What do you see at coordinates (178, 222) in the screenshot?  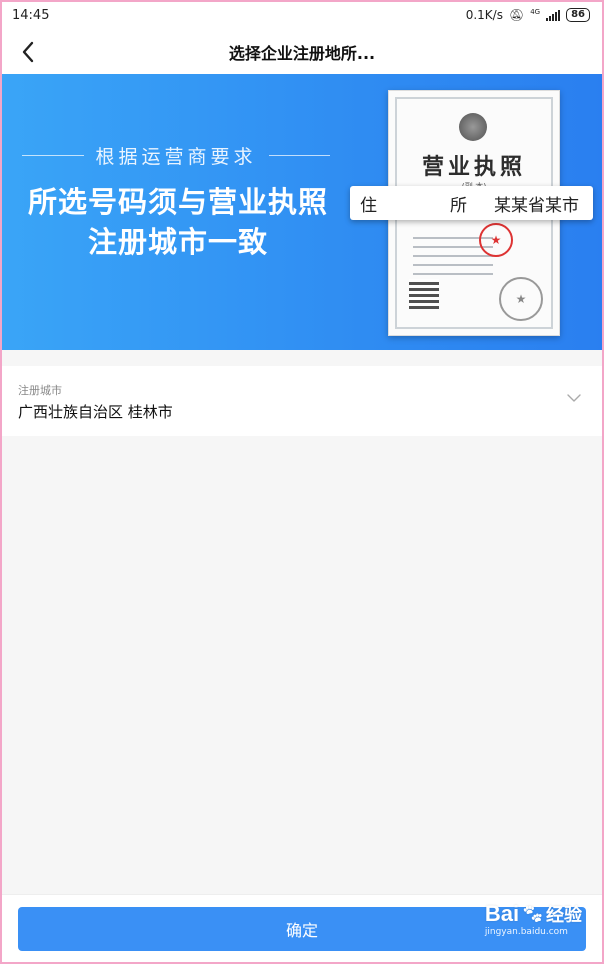 I see `banner-headline: 所选号码须与营业执照 注册城市一致` at bounding box center [178, 222].